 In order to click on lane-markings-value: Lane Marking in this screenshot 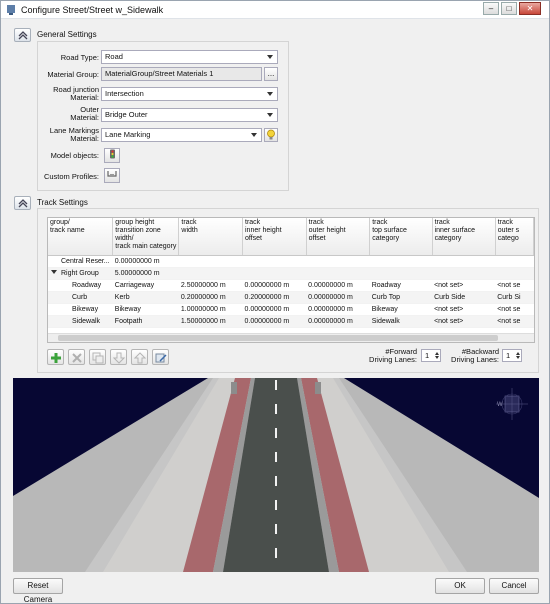, I will do `click(128, 134)`.